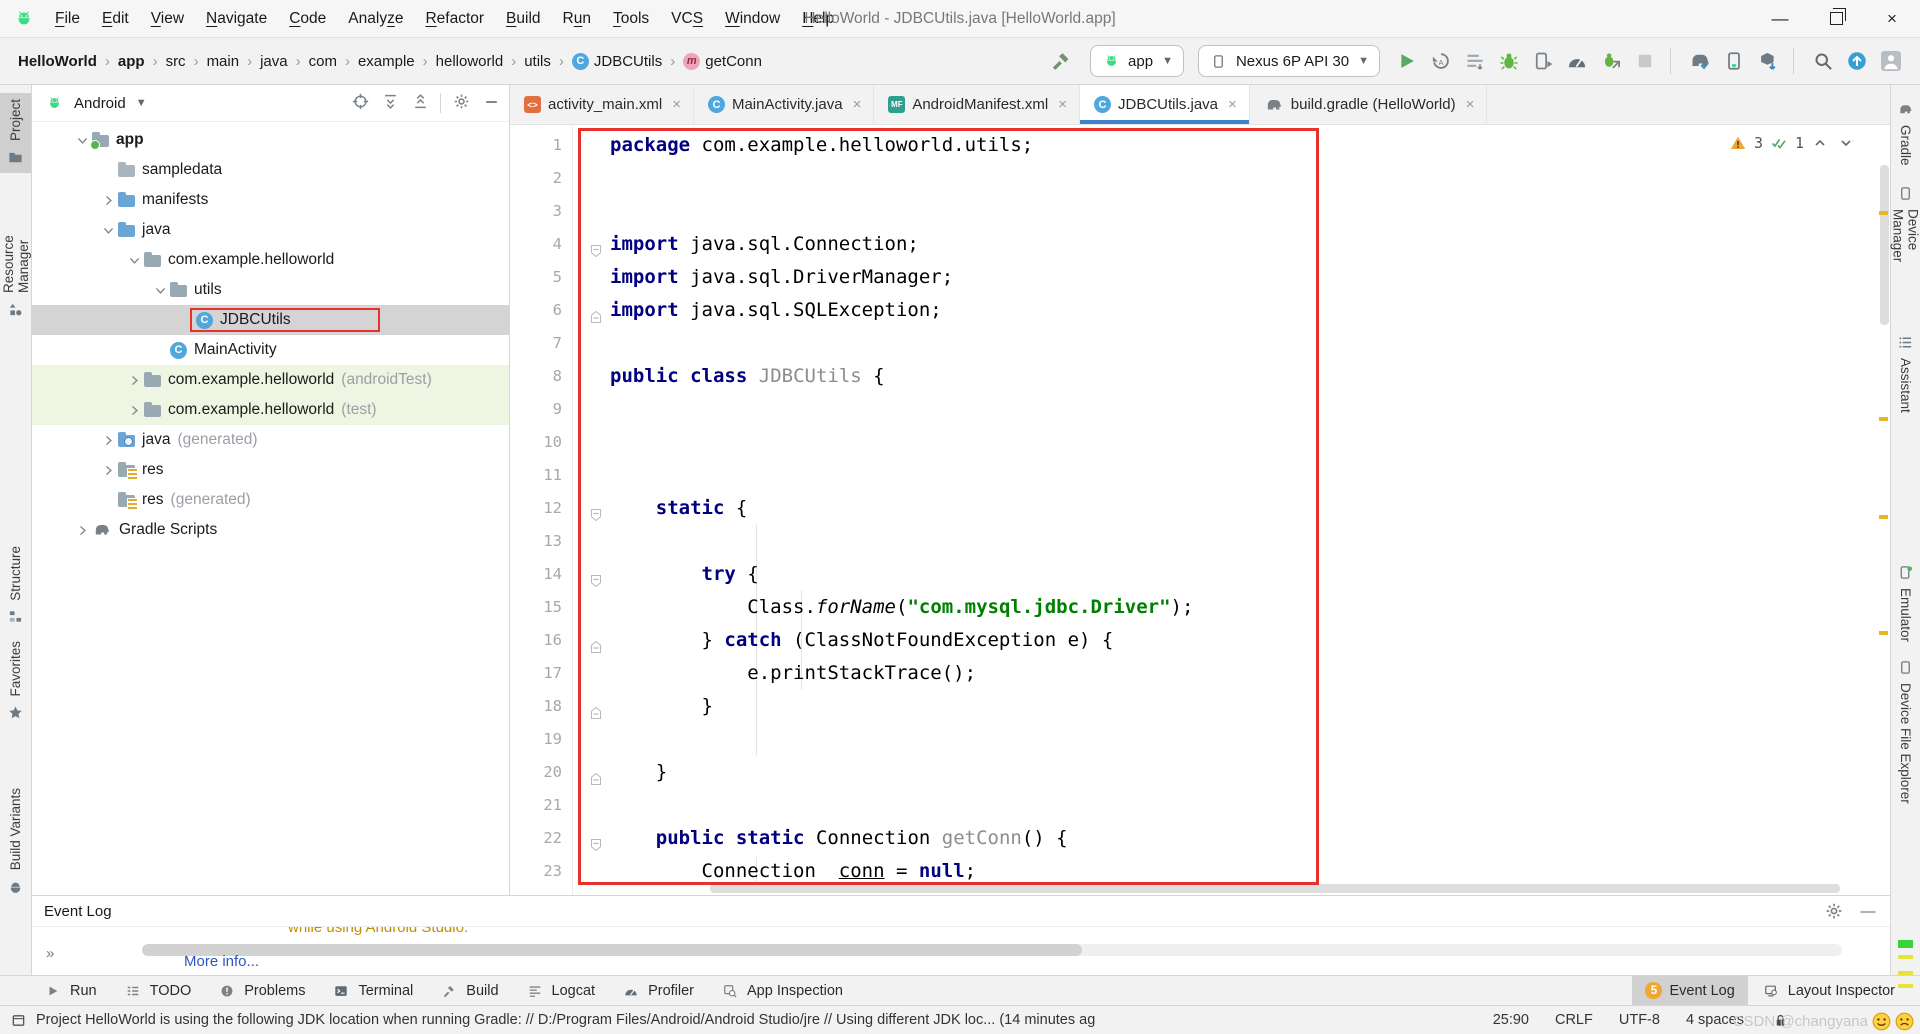  What do you see at coordinates (57, 61) in the screenshot?
I see `breadcrumb-item-helloworld: HelloWorld` at bounding box center [57, 61].